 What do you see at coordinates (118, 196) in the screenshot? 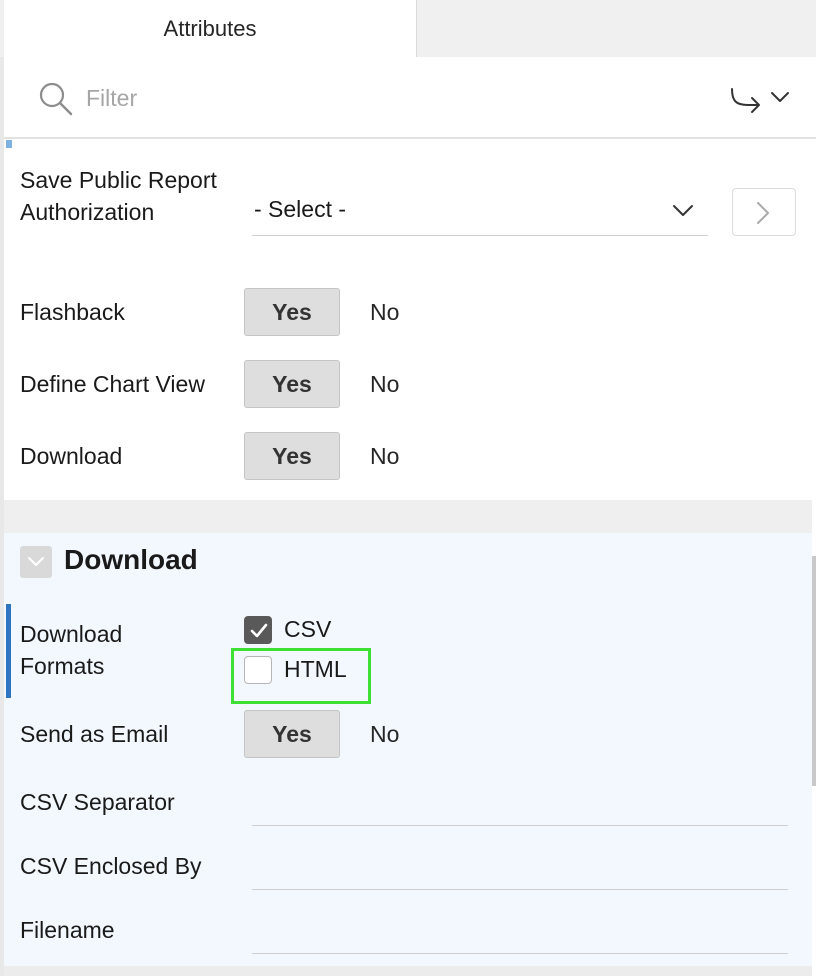
I see `save-public-report-authorization-label: Save Public Report Authorization` at bounding box center [118, 196].